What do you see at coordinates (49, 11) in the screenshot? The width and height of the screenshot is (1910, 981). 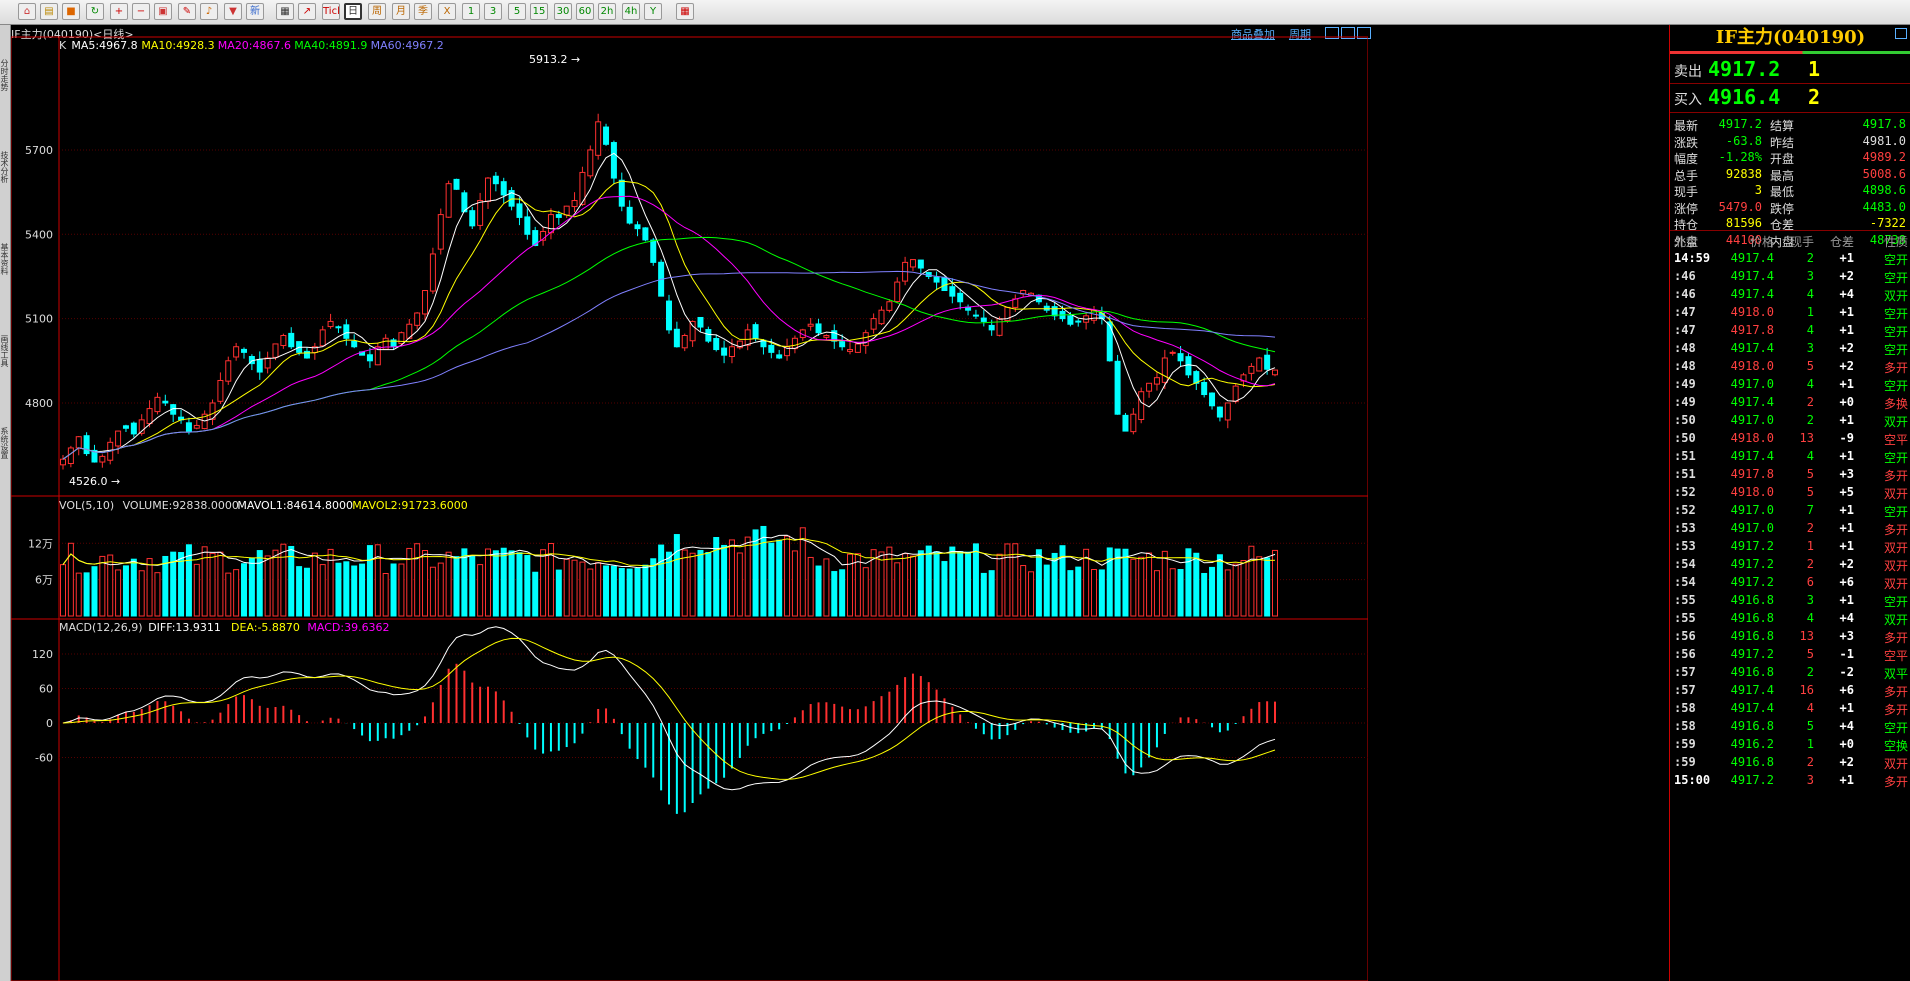 I see `folder-icon: ▤` at bounding box center [49, 11].